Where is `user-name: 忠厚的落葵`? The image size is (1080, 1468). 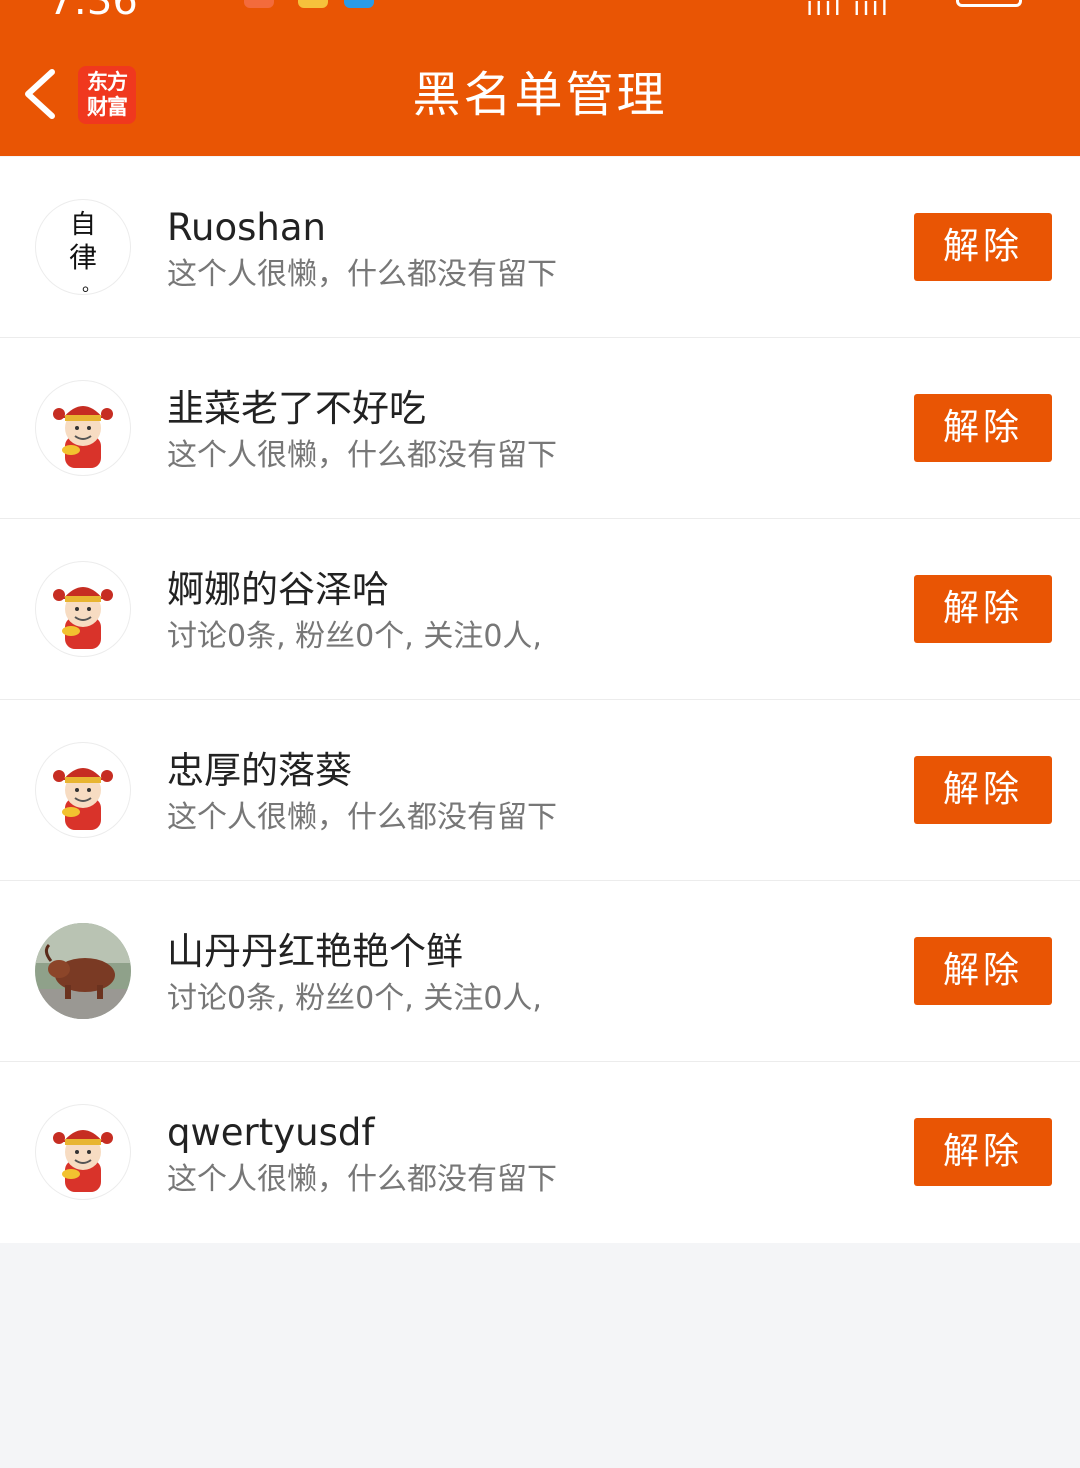
user-name: 忠厚的落葵 is located at coordinates (259, 771).